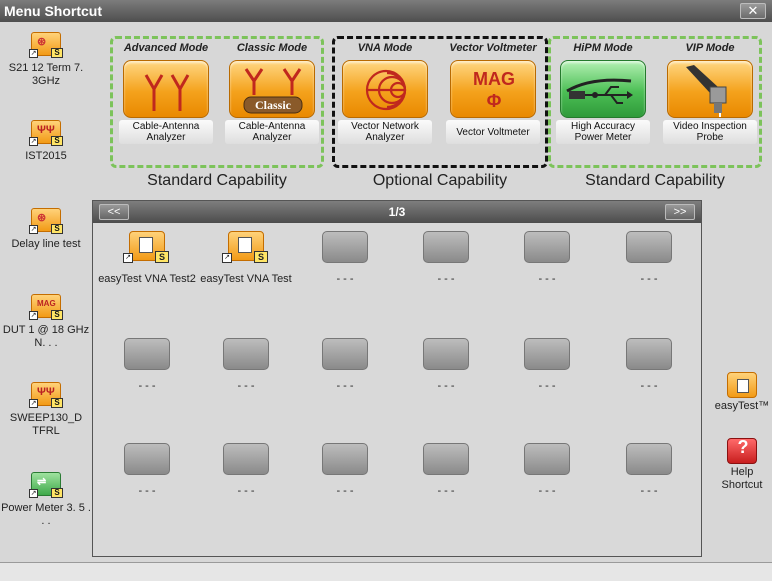  I want to click on left-shortcut-label: S21 12 Term 7. 3GHz, so click(46, 74).